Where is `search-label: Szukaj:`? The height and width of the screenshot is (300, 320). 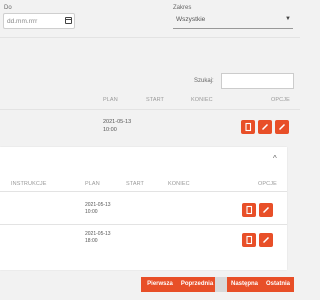 search-label: Szukaj: is located at coordinates (204, 81).